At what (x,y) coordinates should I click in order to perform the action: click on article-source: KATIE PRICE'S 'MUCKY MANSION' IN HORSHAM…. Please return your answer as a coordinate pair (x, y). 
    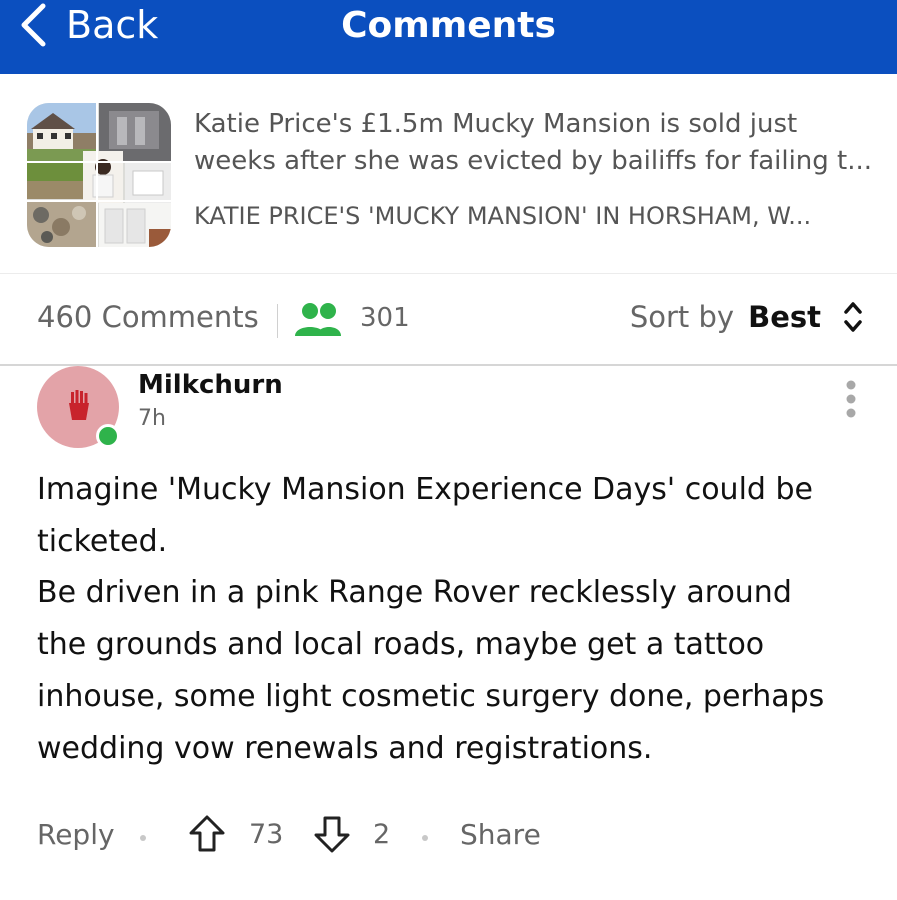
    Looking at the image, I should click on (503, 216).